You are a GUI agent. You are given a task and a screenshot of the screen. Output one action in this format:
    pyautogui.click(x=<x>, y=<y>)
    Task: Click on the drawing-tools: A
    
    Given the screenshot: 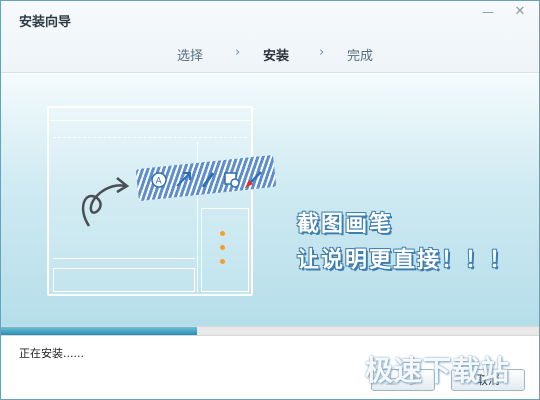 What is the action you would take?
    pyautogui.click(x=206, y=179)
    